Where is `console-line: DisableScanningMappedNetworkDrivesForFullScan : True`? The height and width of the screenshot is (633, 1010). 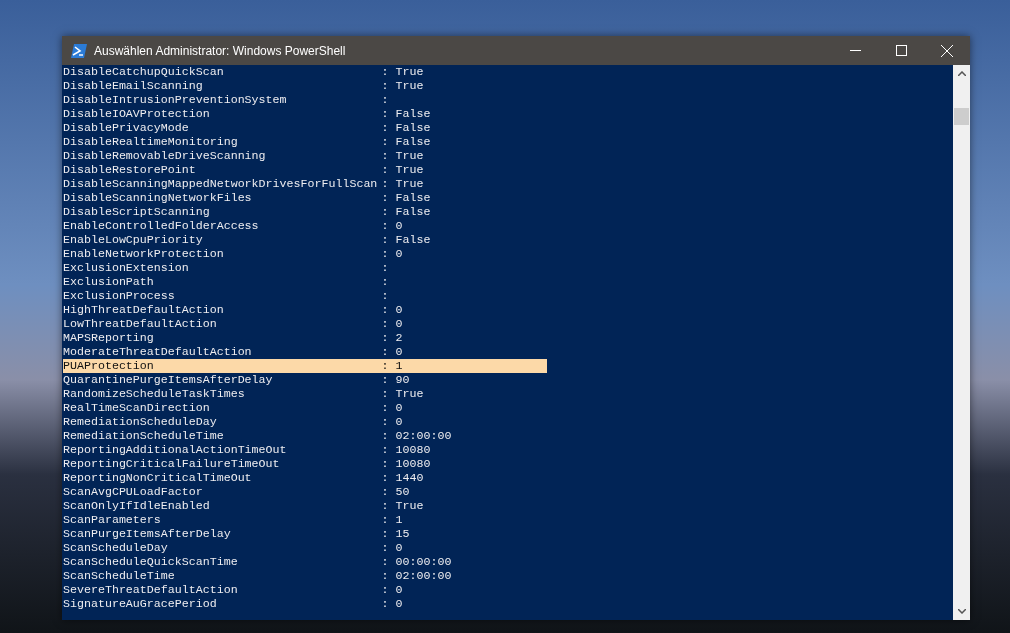
console-line: DisableScanningMappedNetworkDrivesForFullScan : True is located at coordinates (243, 184).